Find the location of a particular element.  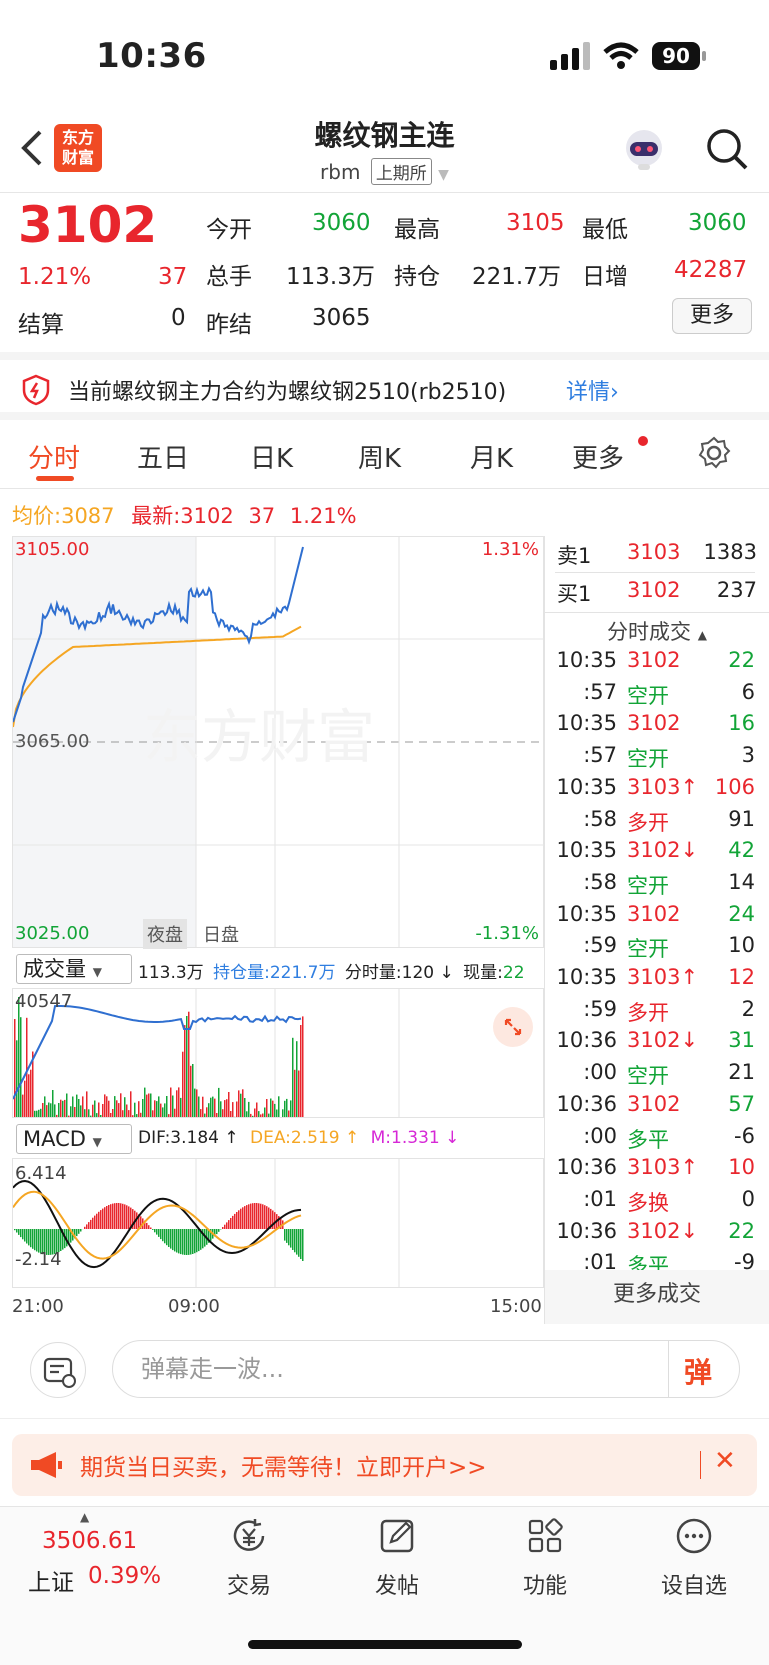

dropdown-arrow-icon: ▼ is located at coordinates (97, 1142).